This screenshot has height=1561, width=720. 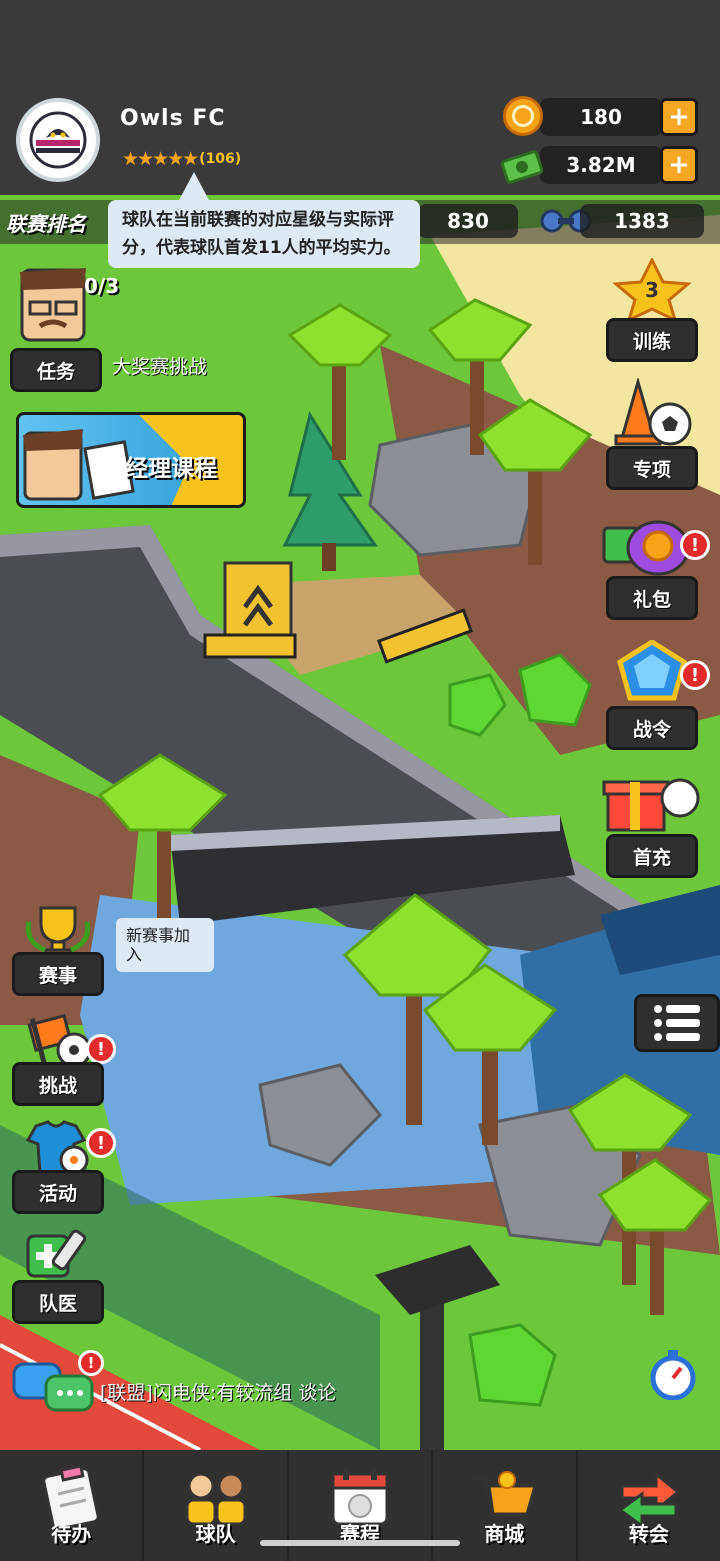 What do you see at coordinates (360, 1543) in the screenshot?
I see `home-indicator` at bounding box center [360, 1543].